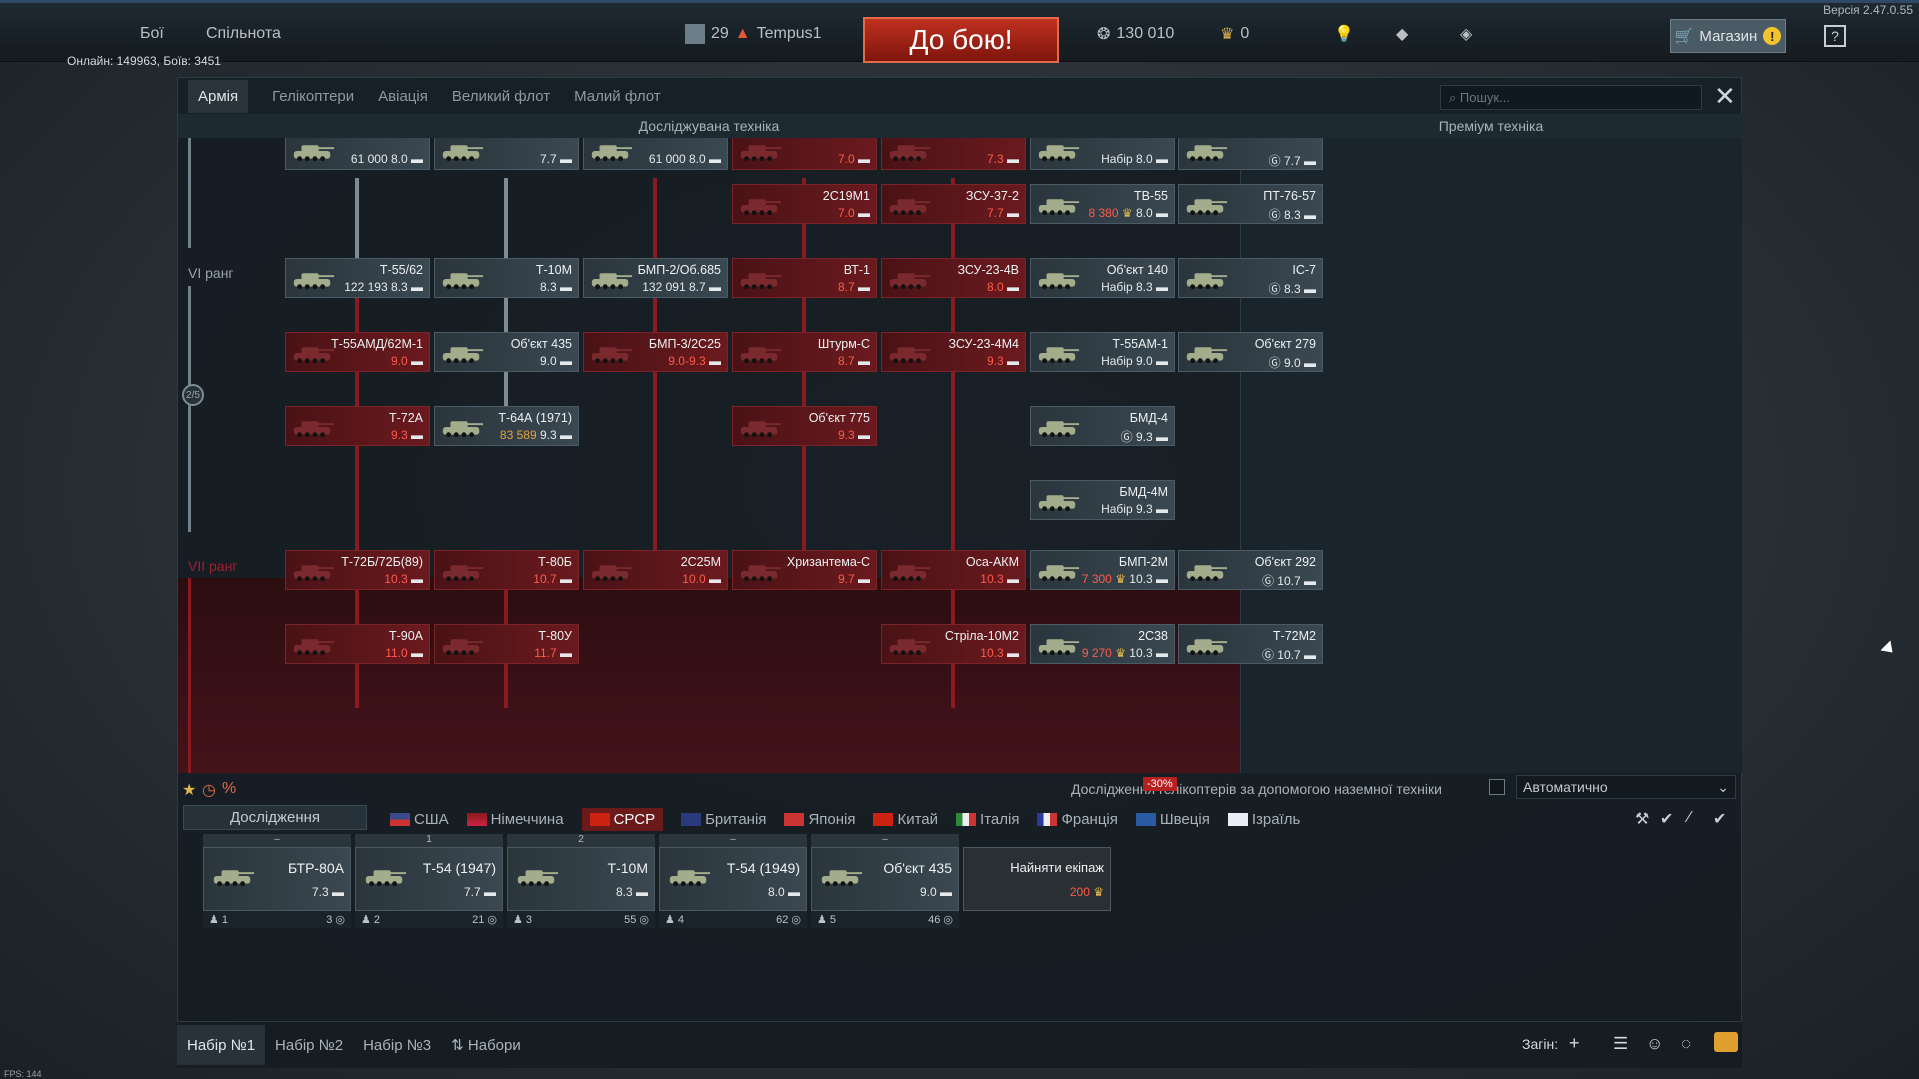 The height and width of the screenshot is (1079, 1919). What do you see at coordinates (953, 352) in the screenshot?
I see `vehicle-card: ЗСУ-23-4М4 9.3 ▬` at bounding box center [953, 352].